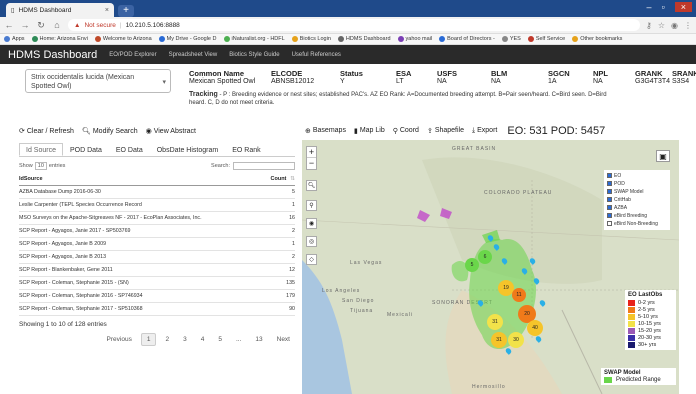  What do you see at coordinates (650, 309) in the screenshot?
I see `legend-row: 2-5 yrs` at bounding box center [650, 309].